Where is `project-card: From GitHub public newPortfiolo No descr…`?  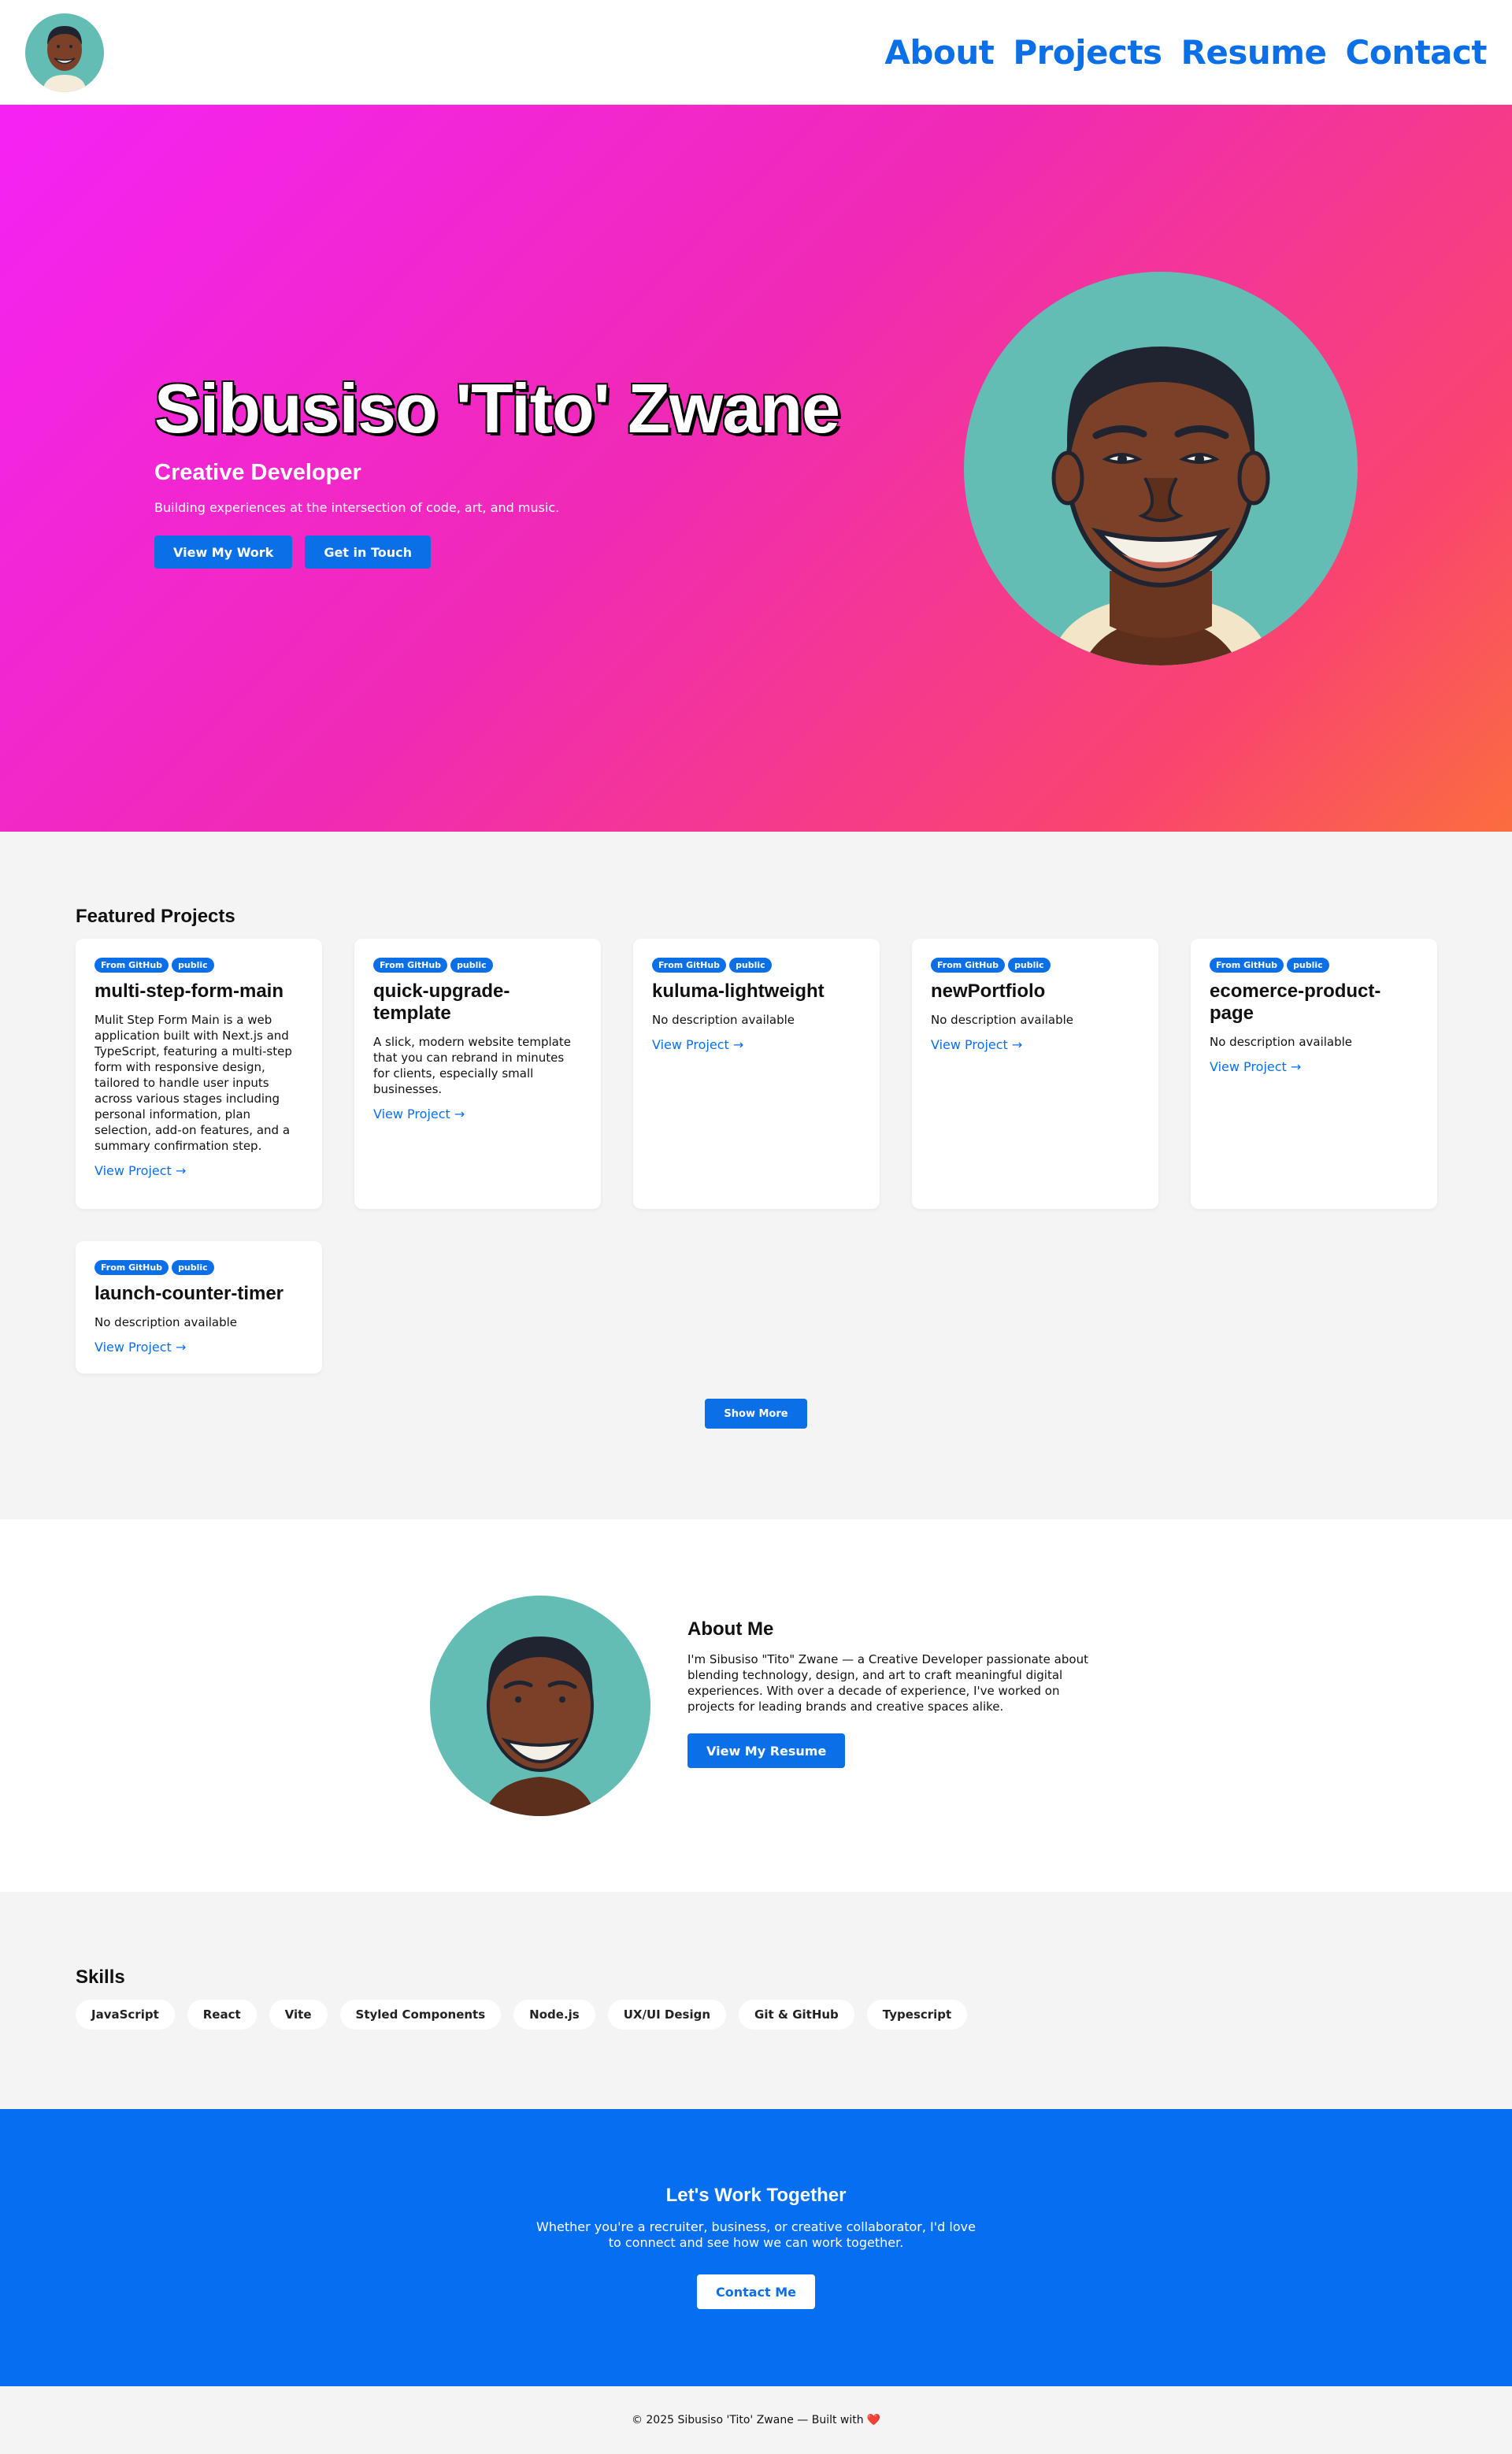
project-card: From GitHub public newPortfiolo No descr… is located at coordinates (1035, 1074).